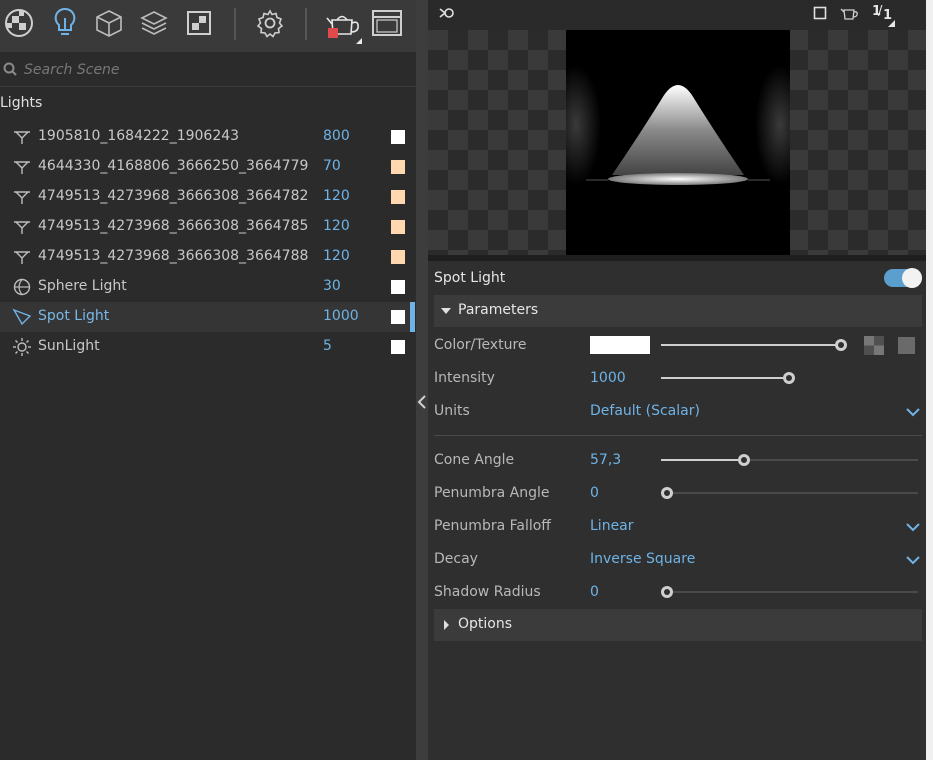 Image resolution: width=933 pixels, height=760 pixels. What do you see at coordinates (850, 13) in the screenshot?
I see `preview-teapot-icon` at bounding box center [850, 13].